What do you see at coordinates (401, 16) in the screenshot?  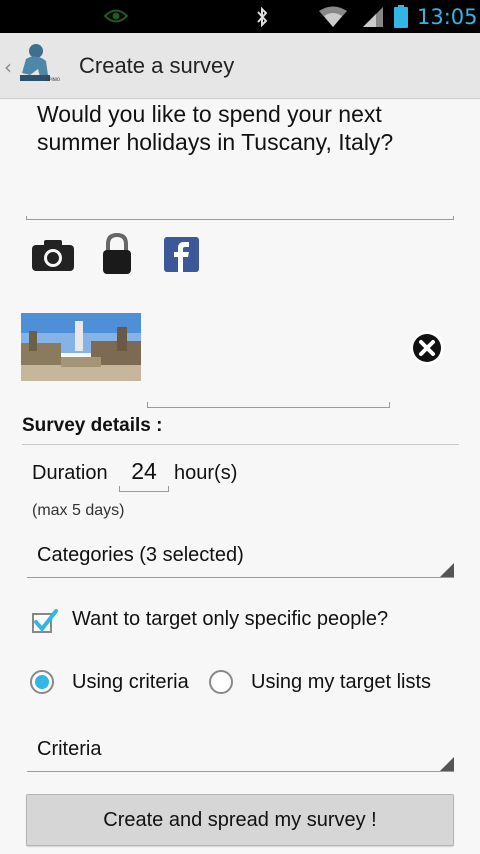 I see `battery-icon` at bounding box center [401, 16].